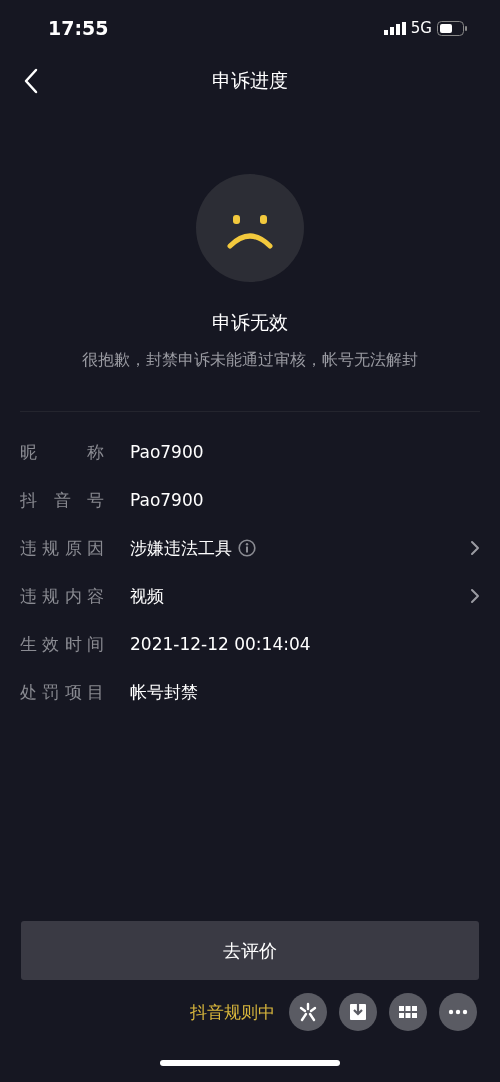  I want to click on signal-icon, so click(394, 28).